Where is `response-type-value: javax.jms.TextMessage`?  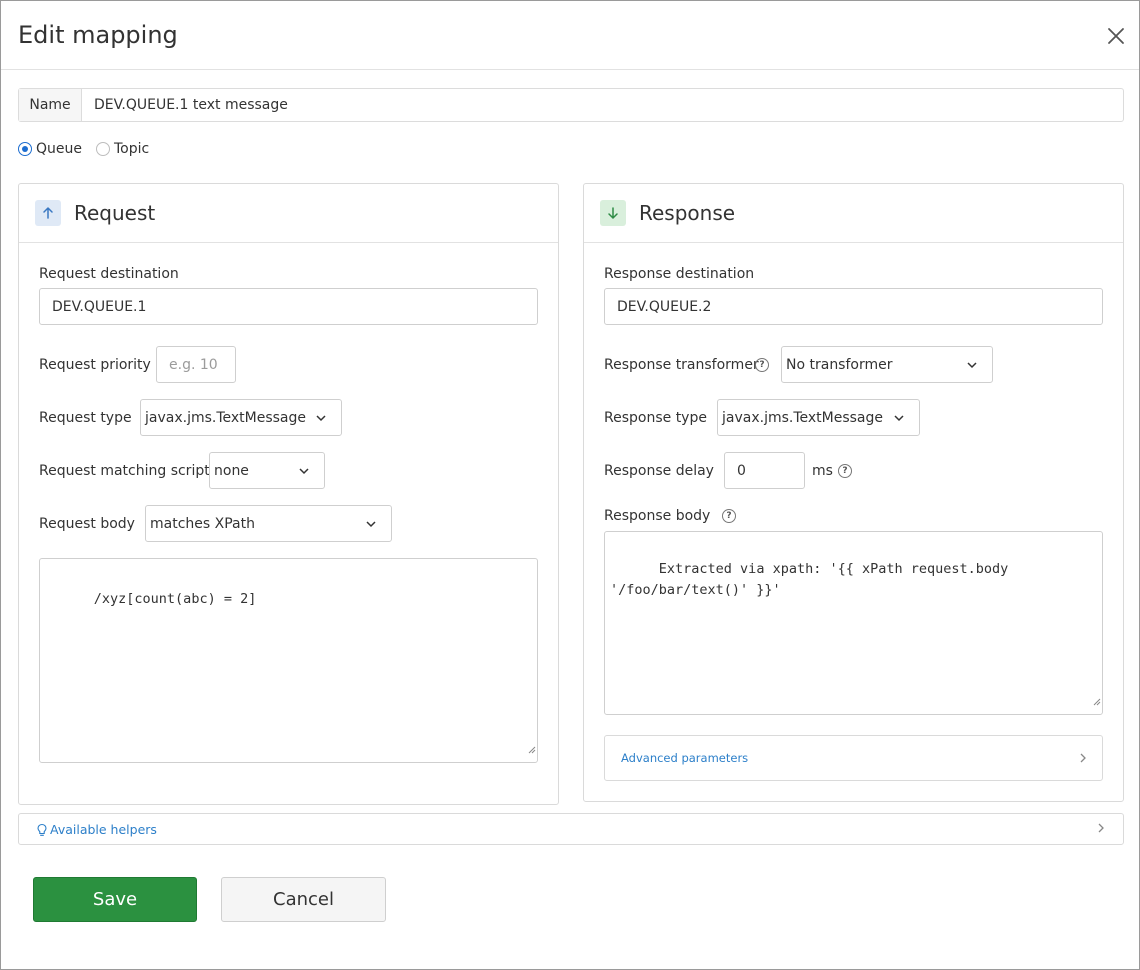
response-type-value: javax.jms.TextMessage is located at coordinates (803, 417).